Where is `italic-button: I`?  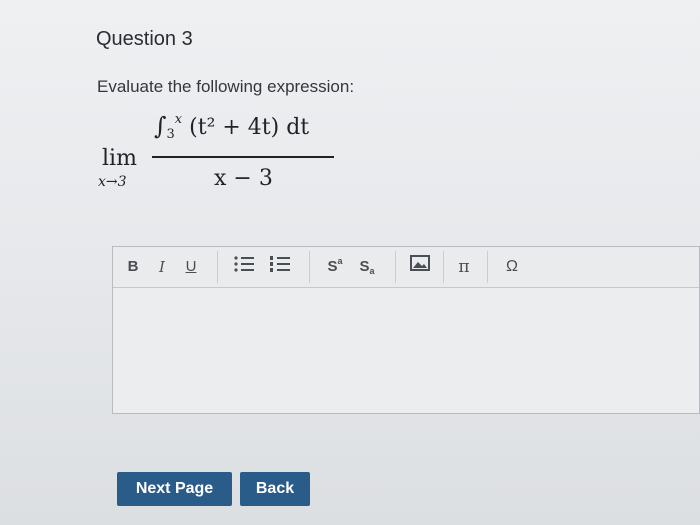 italic-button: I is located at coordinates (162, 267).